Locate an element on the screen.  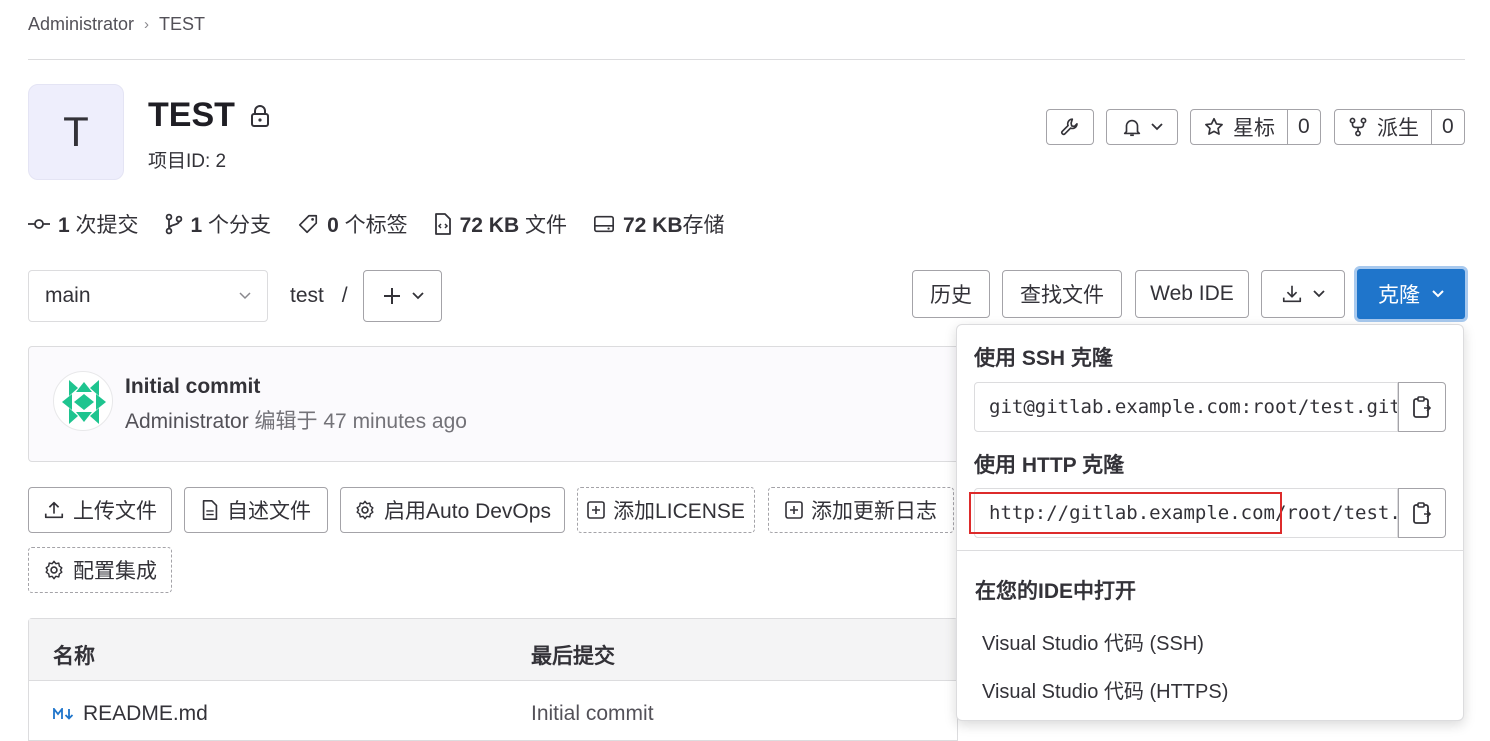
tags-stat: 0 个标签 is located at coordinates (352, 224).